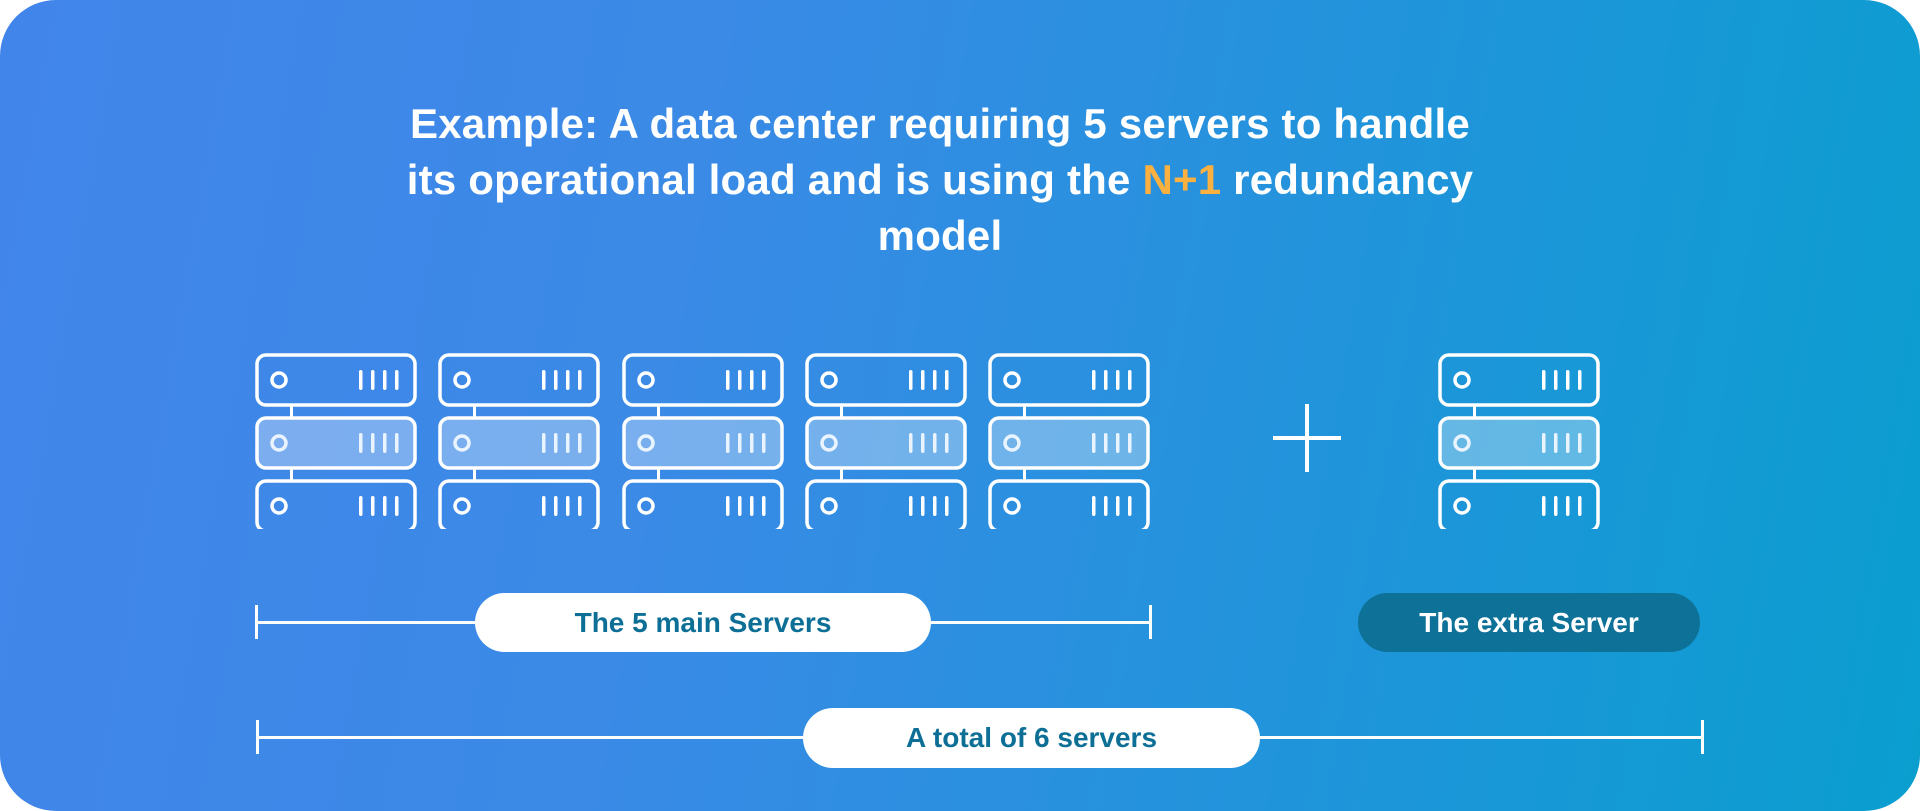 This screenshot has height=811, width=1920. Describe the element at coordinates (1182, 179) in the screenshot. I see `title-highlight-n-plus-1: N+1` at that location.